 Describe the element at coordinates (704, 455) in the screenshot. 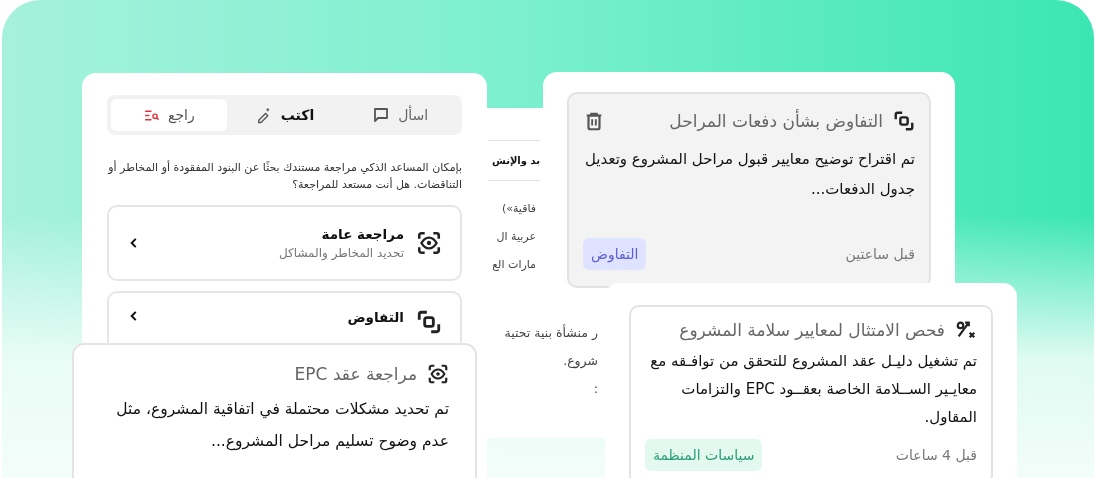

I see `category-tag: سياسات المنظمة` at that location.